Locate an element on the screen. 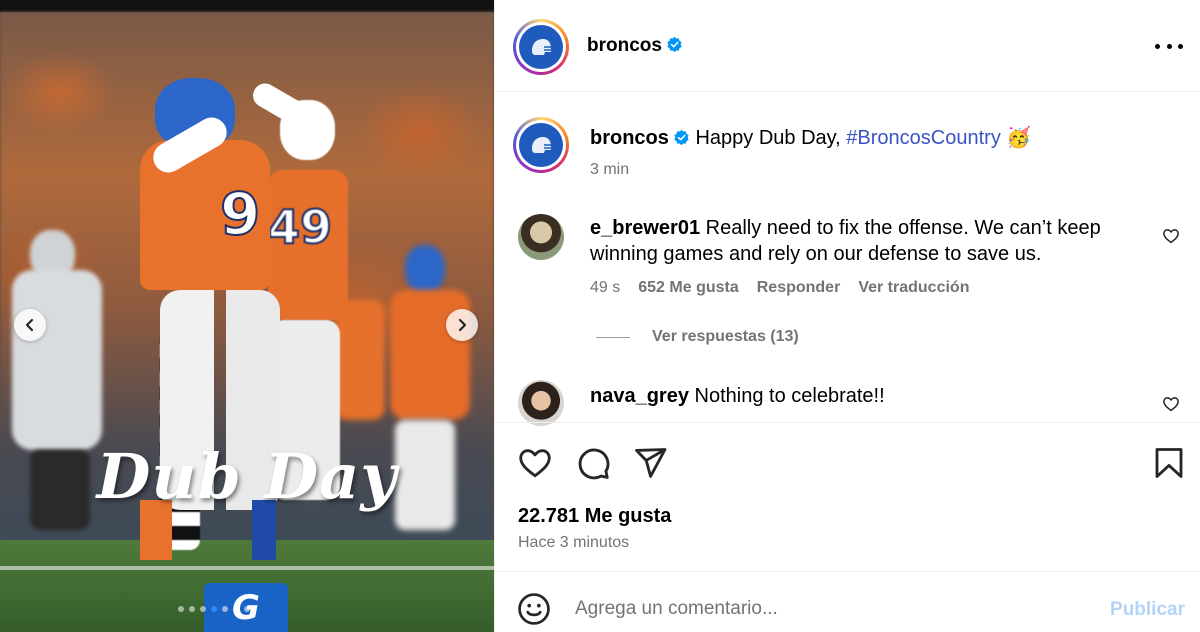  post-header: broncos is located at coordinates (847, 46).